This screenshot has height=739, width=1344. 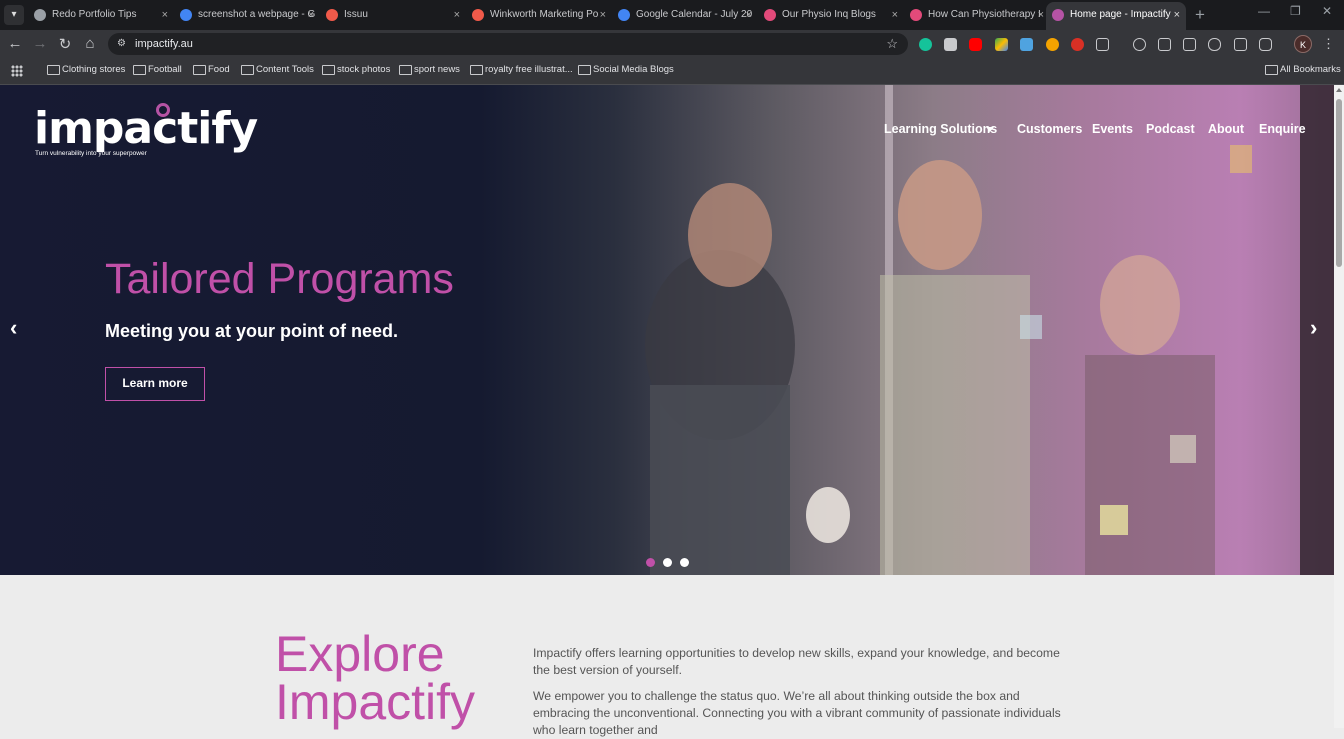 I want to click on prev-slide-icon: ‹, so click(x=13, y=328).